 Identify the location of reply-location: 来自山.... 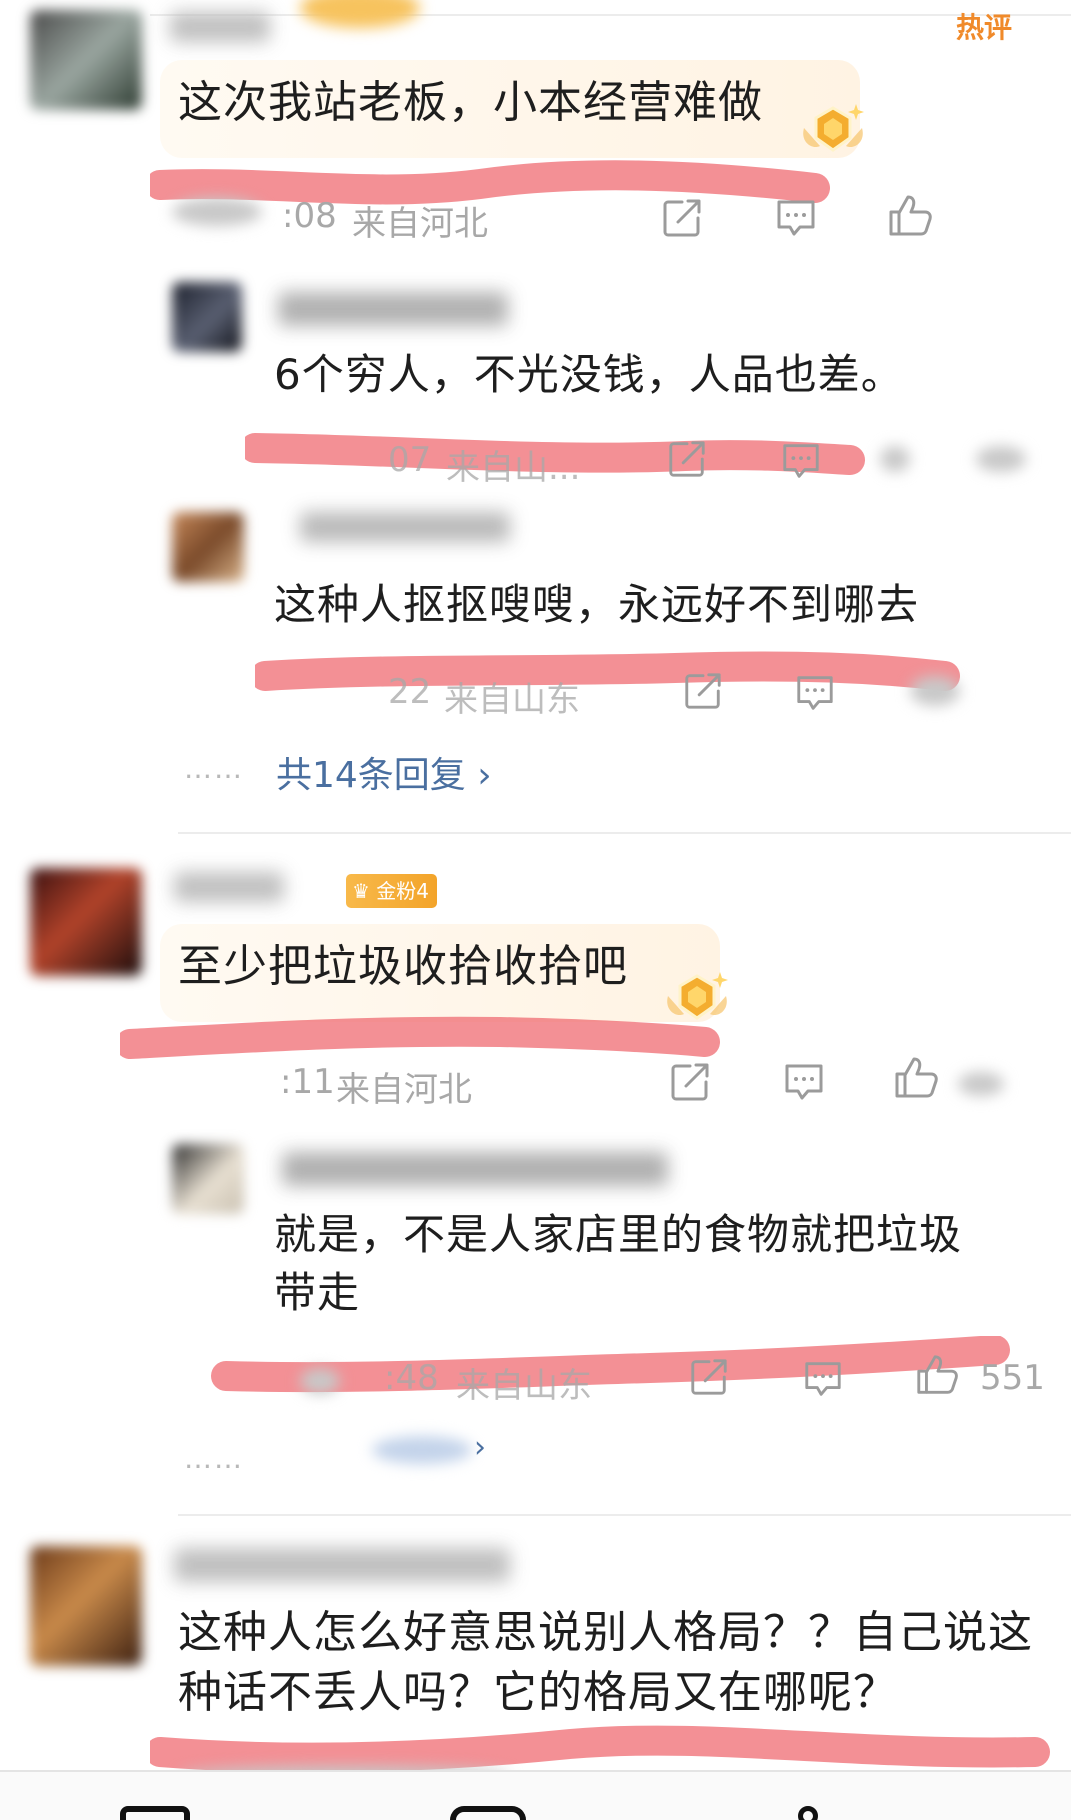
(513, 468).